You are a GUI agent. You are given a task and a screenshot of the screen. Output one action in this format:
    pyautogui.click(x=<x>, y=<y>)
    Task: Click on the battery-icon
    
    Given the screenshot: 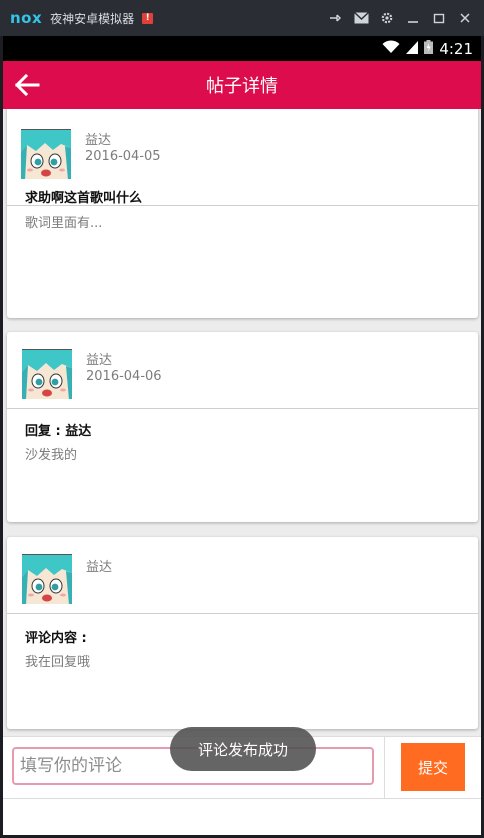 What is the action you would take?
    pyautogui.click(x=429, y=48)
    